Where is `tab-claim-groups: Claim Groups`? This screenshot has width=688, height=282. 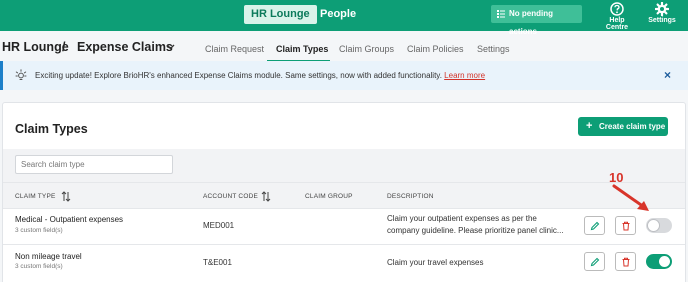
tab-claim-groups: Claim Groups is located at coordinates (366, 49).